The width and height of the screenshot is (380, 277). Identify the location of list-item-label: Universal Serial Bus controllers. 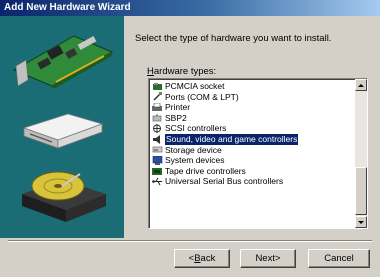
(224, 181).